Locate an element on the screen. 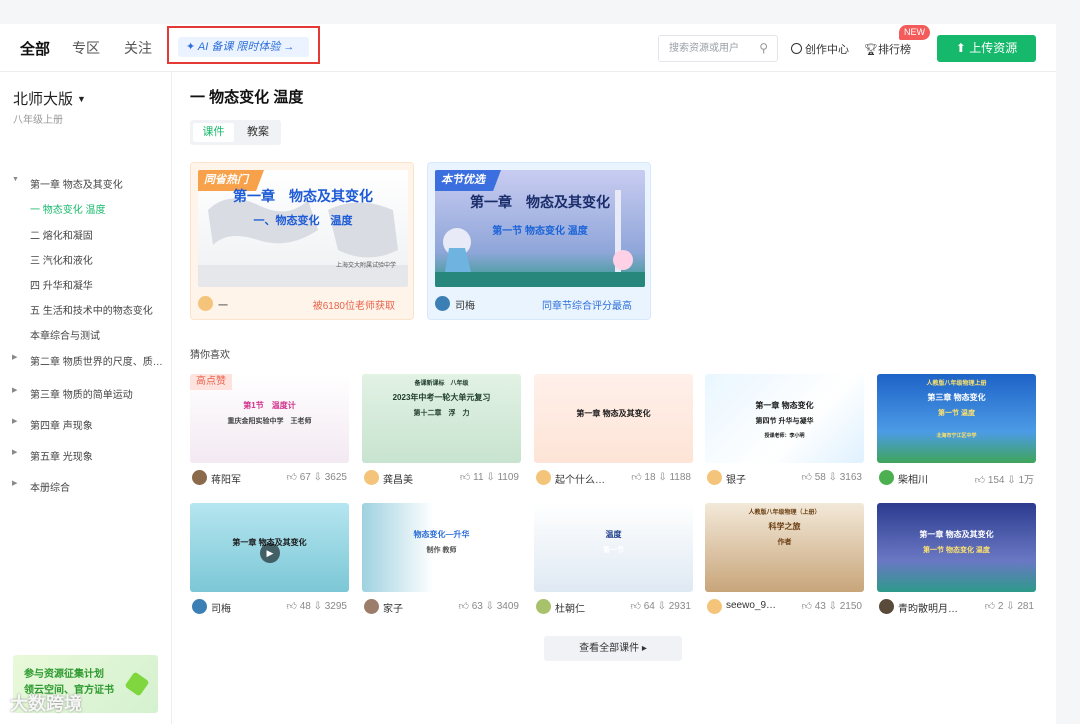 The height and width of the screenshot is (724, 1080). card-author: 杜朝仁 is located at coordinates (570, 607).